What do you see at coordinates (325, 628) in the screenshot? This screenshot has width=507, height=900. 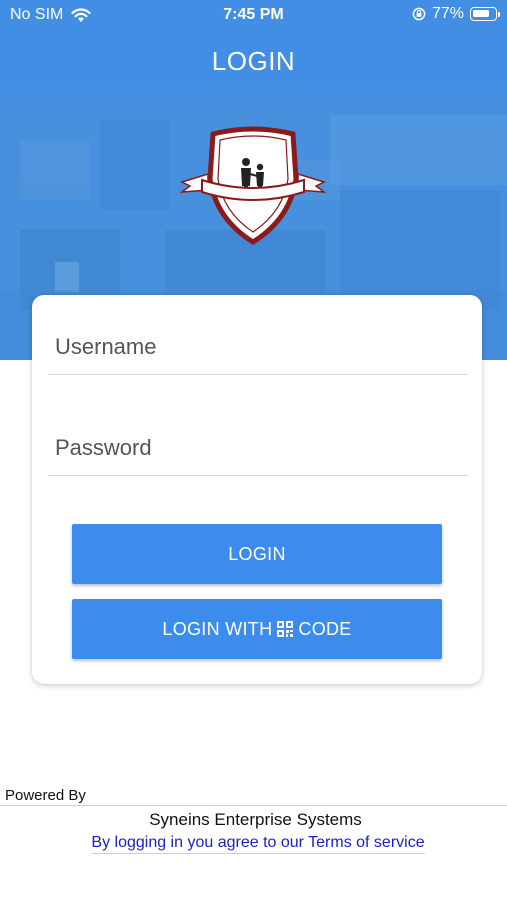 I see `qr-login-suffix: CODE` at bounding box center [325, 628].